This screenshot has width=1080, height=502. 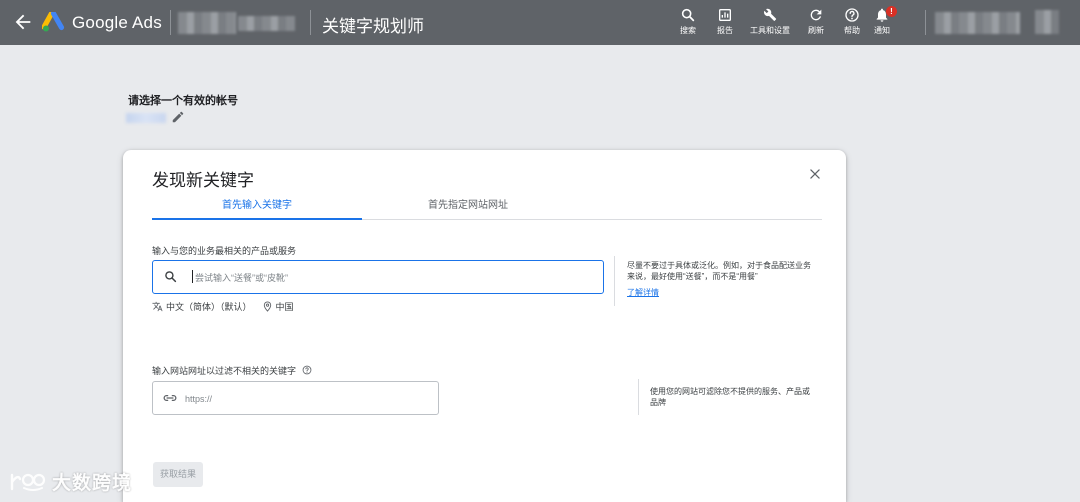 What do you see at coordinates (157, 306) in the screenshot?
I see `translate-icon` at bounding box center [157, 306].